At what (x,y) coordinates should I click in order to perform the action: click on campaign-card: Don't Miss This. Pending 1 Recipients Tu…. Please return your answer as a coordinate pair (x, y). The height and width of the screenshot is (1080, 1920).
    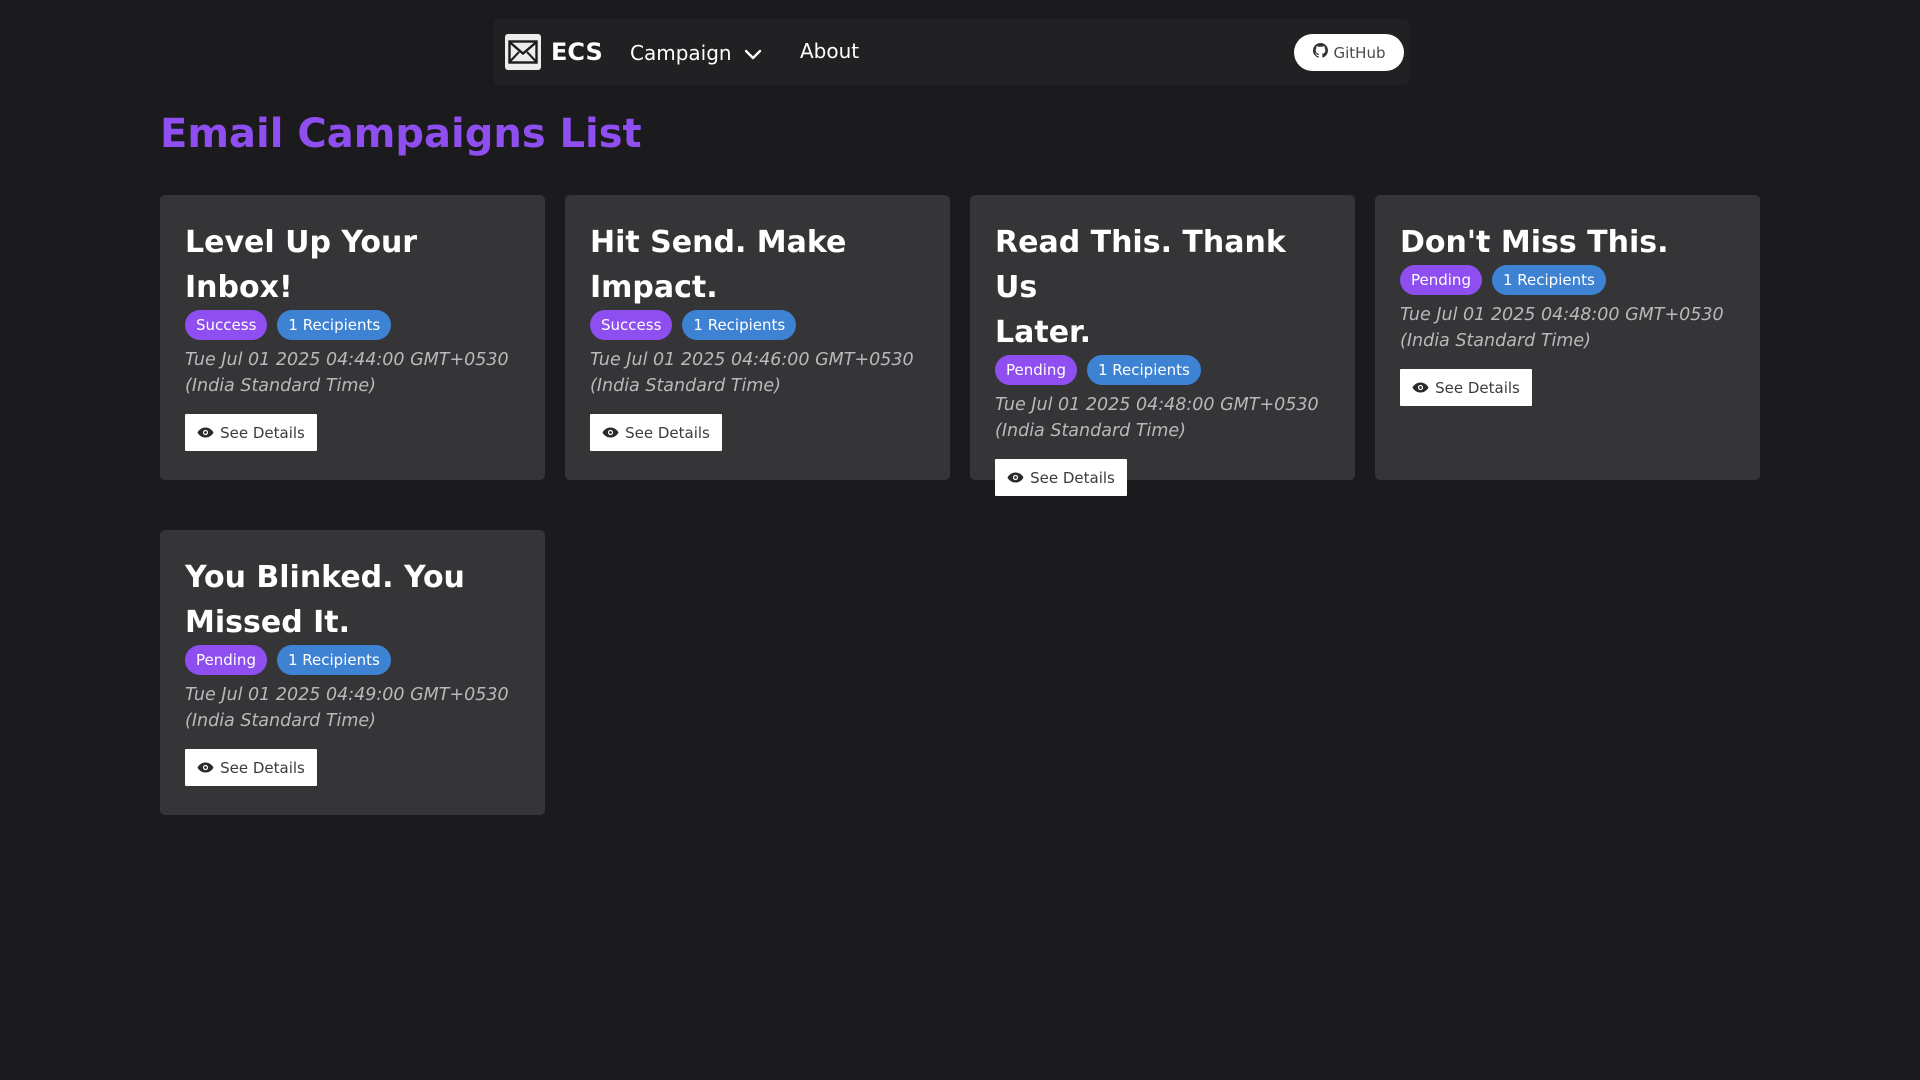
    Looking at the image, I should click on (1567, 337).